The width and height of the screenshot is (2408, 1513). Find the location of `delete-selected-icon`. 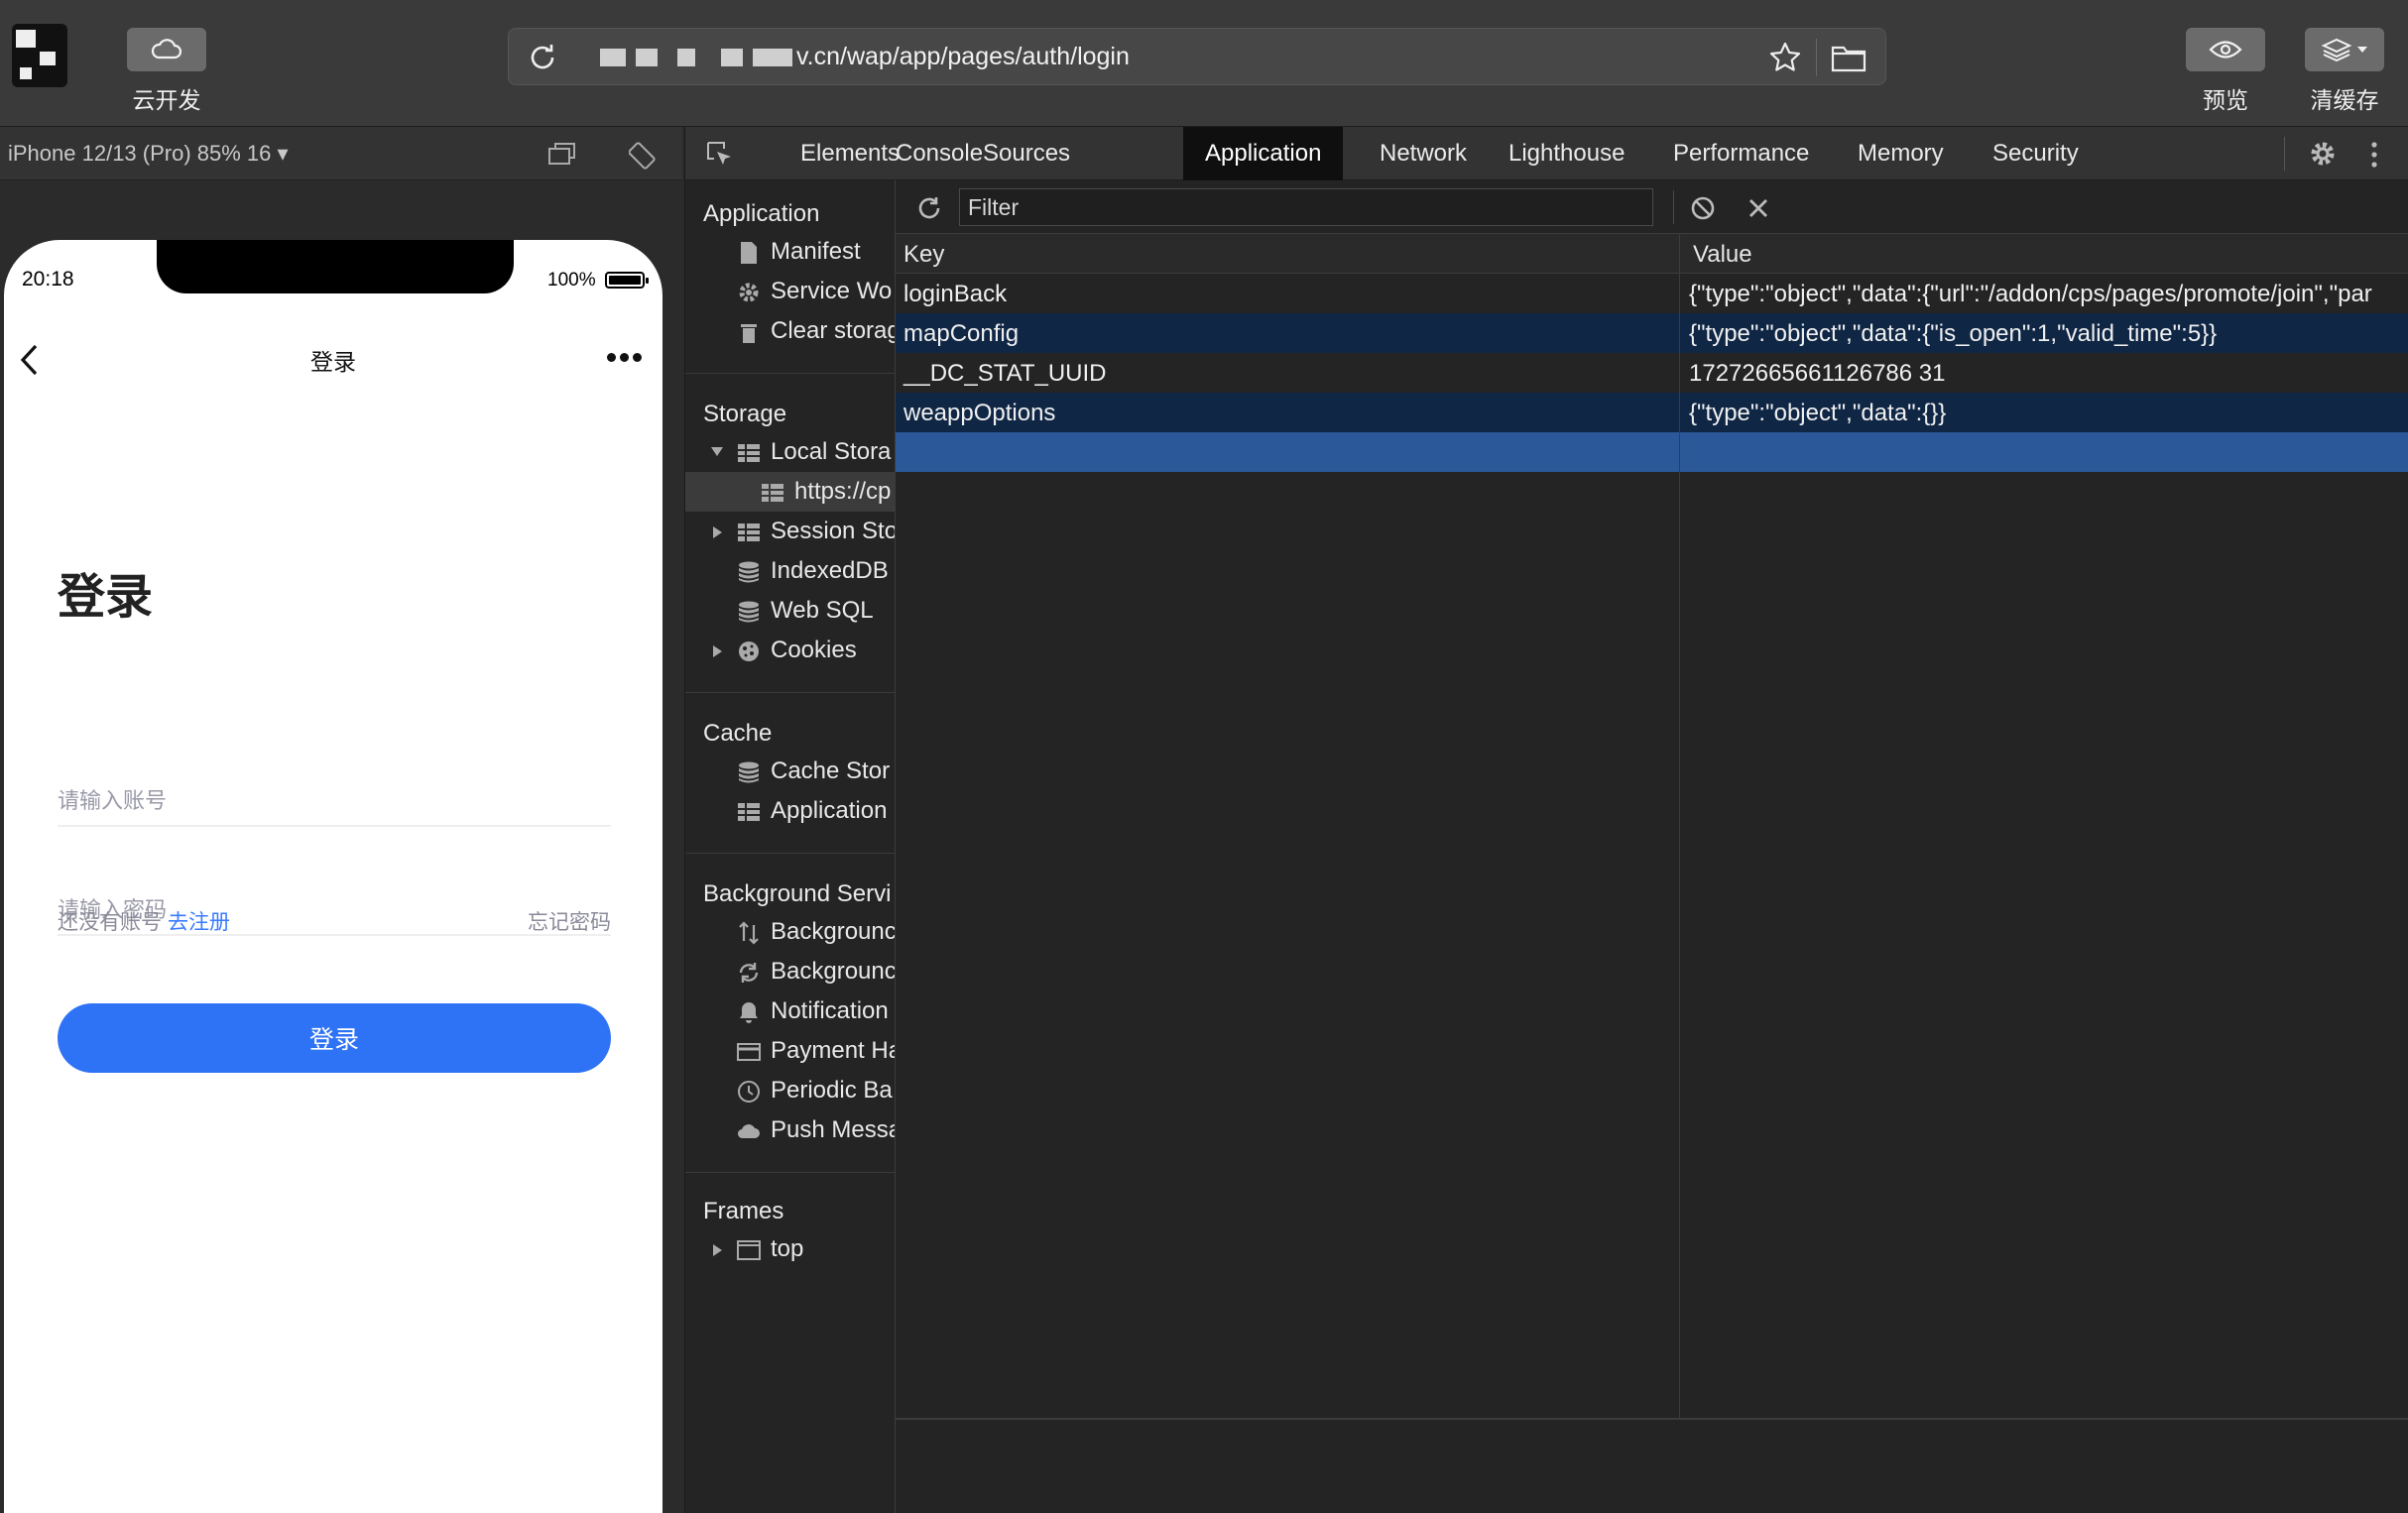

delete-selected-icon is located at coordinates (1759, 210).